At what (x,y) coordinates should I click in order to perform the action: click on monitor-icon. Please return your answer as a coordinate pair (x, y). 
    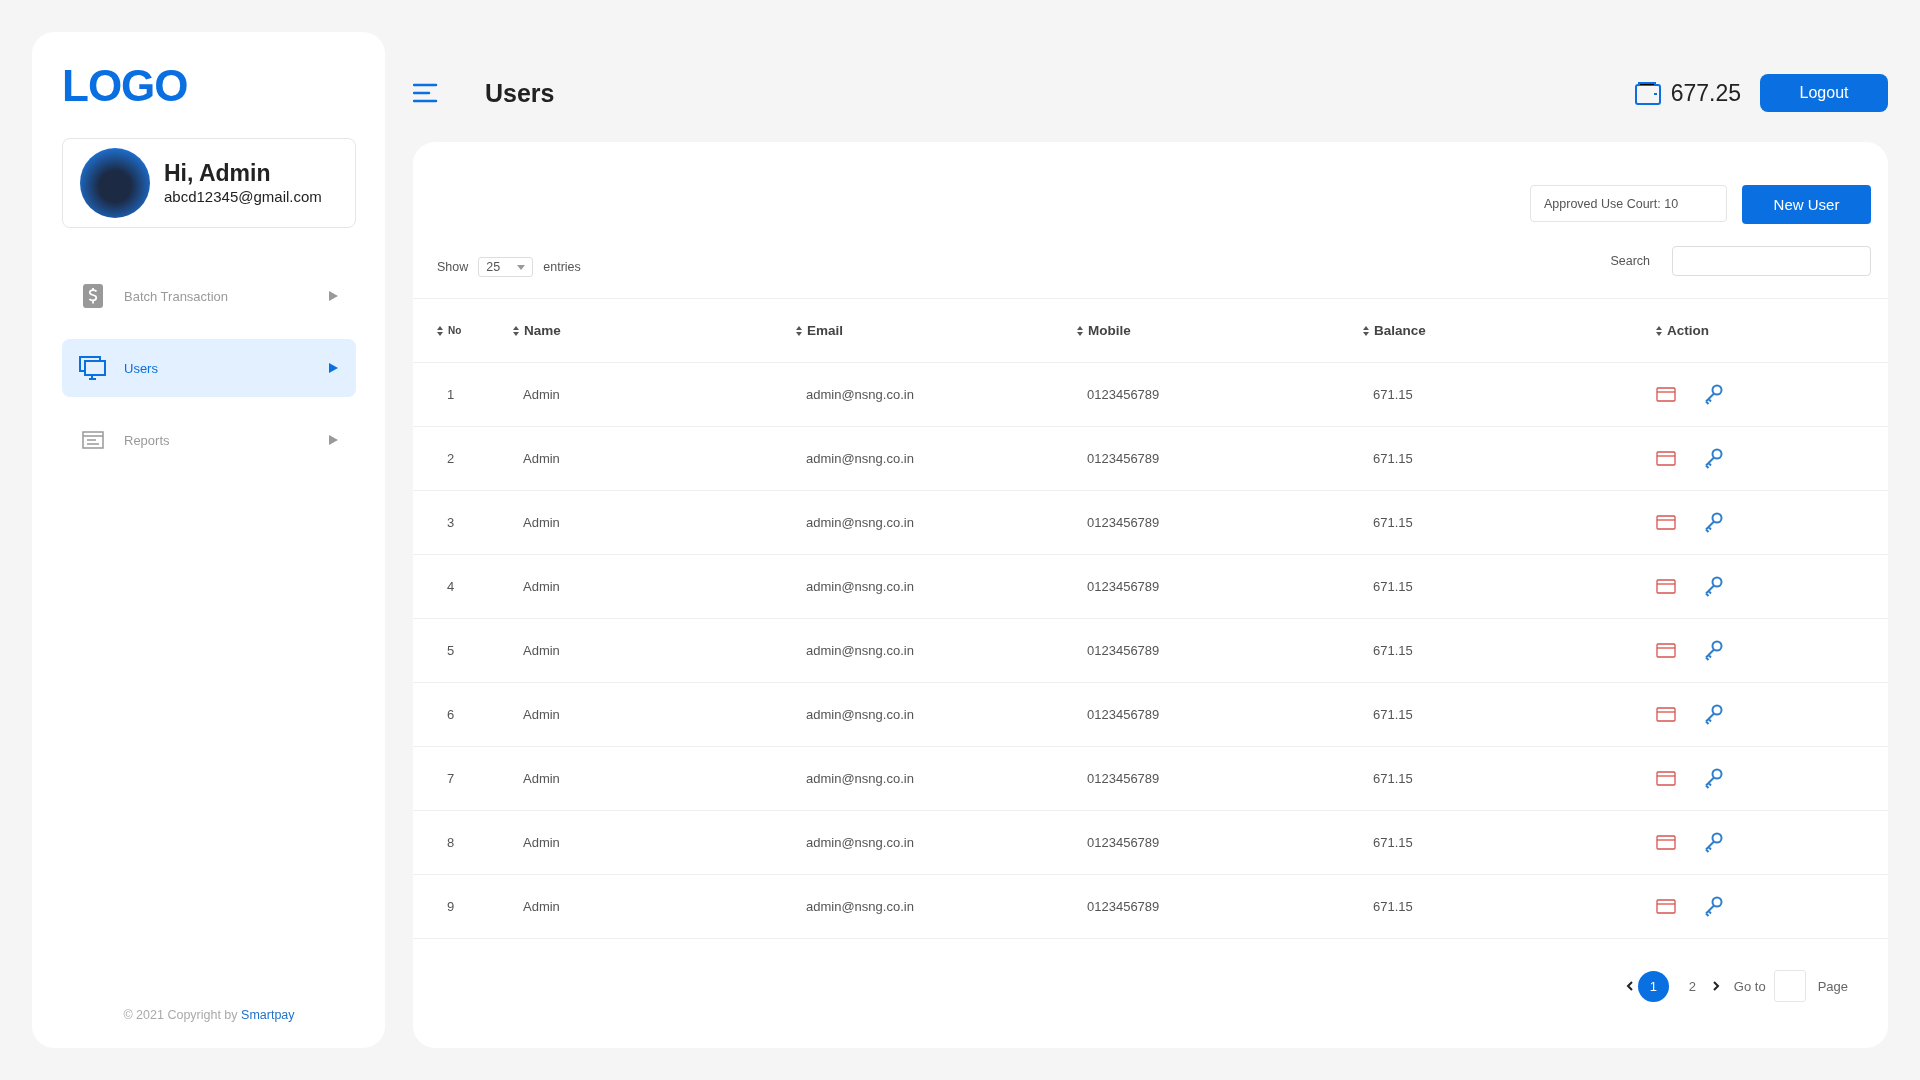
    Looking at the image, I should click on (92, 368).